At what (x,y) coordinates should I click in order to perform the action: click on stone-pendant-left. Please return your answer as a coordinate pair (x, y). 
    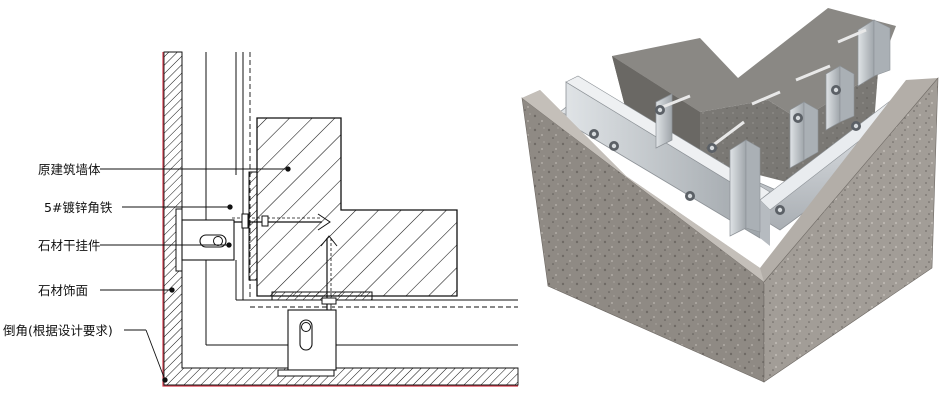
    Looking at the image, I should click on (205, 240).